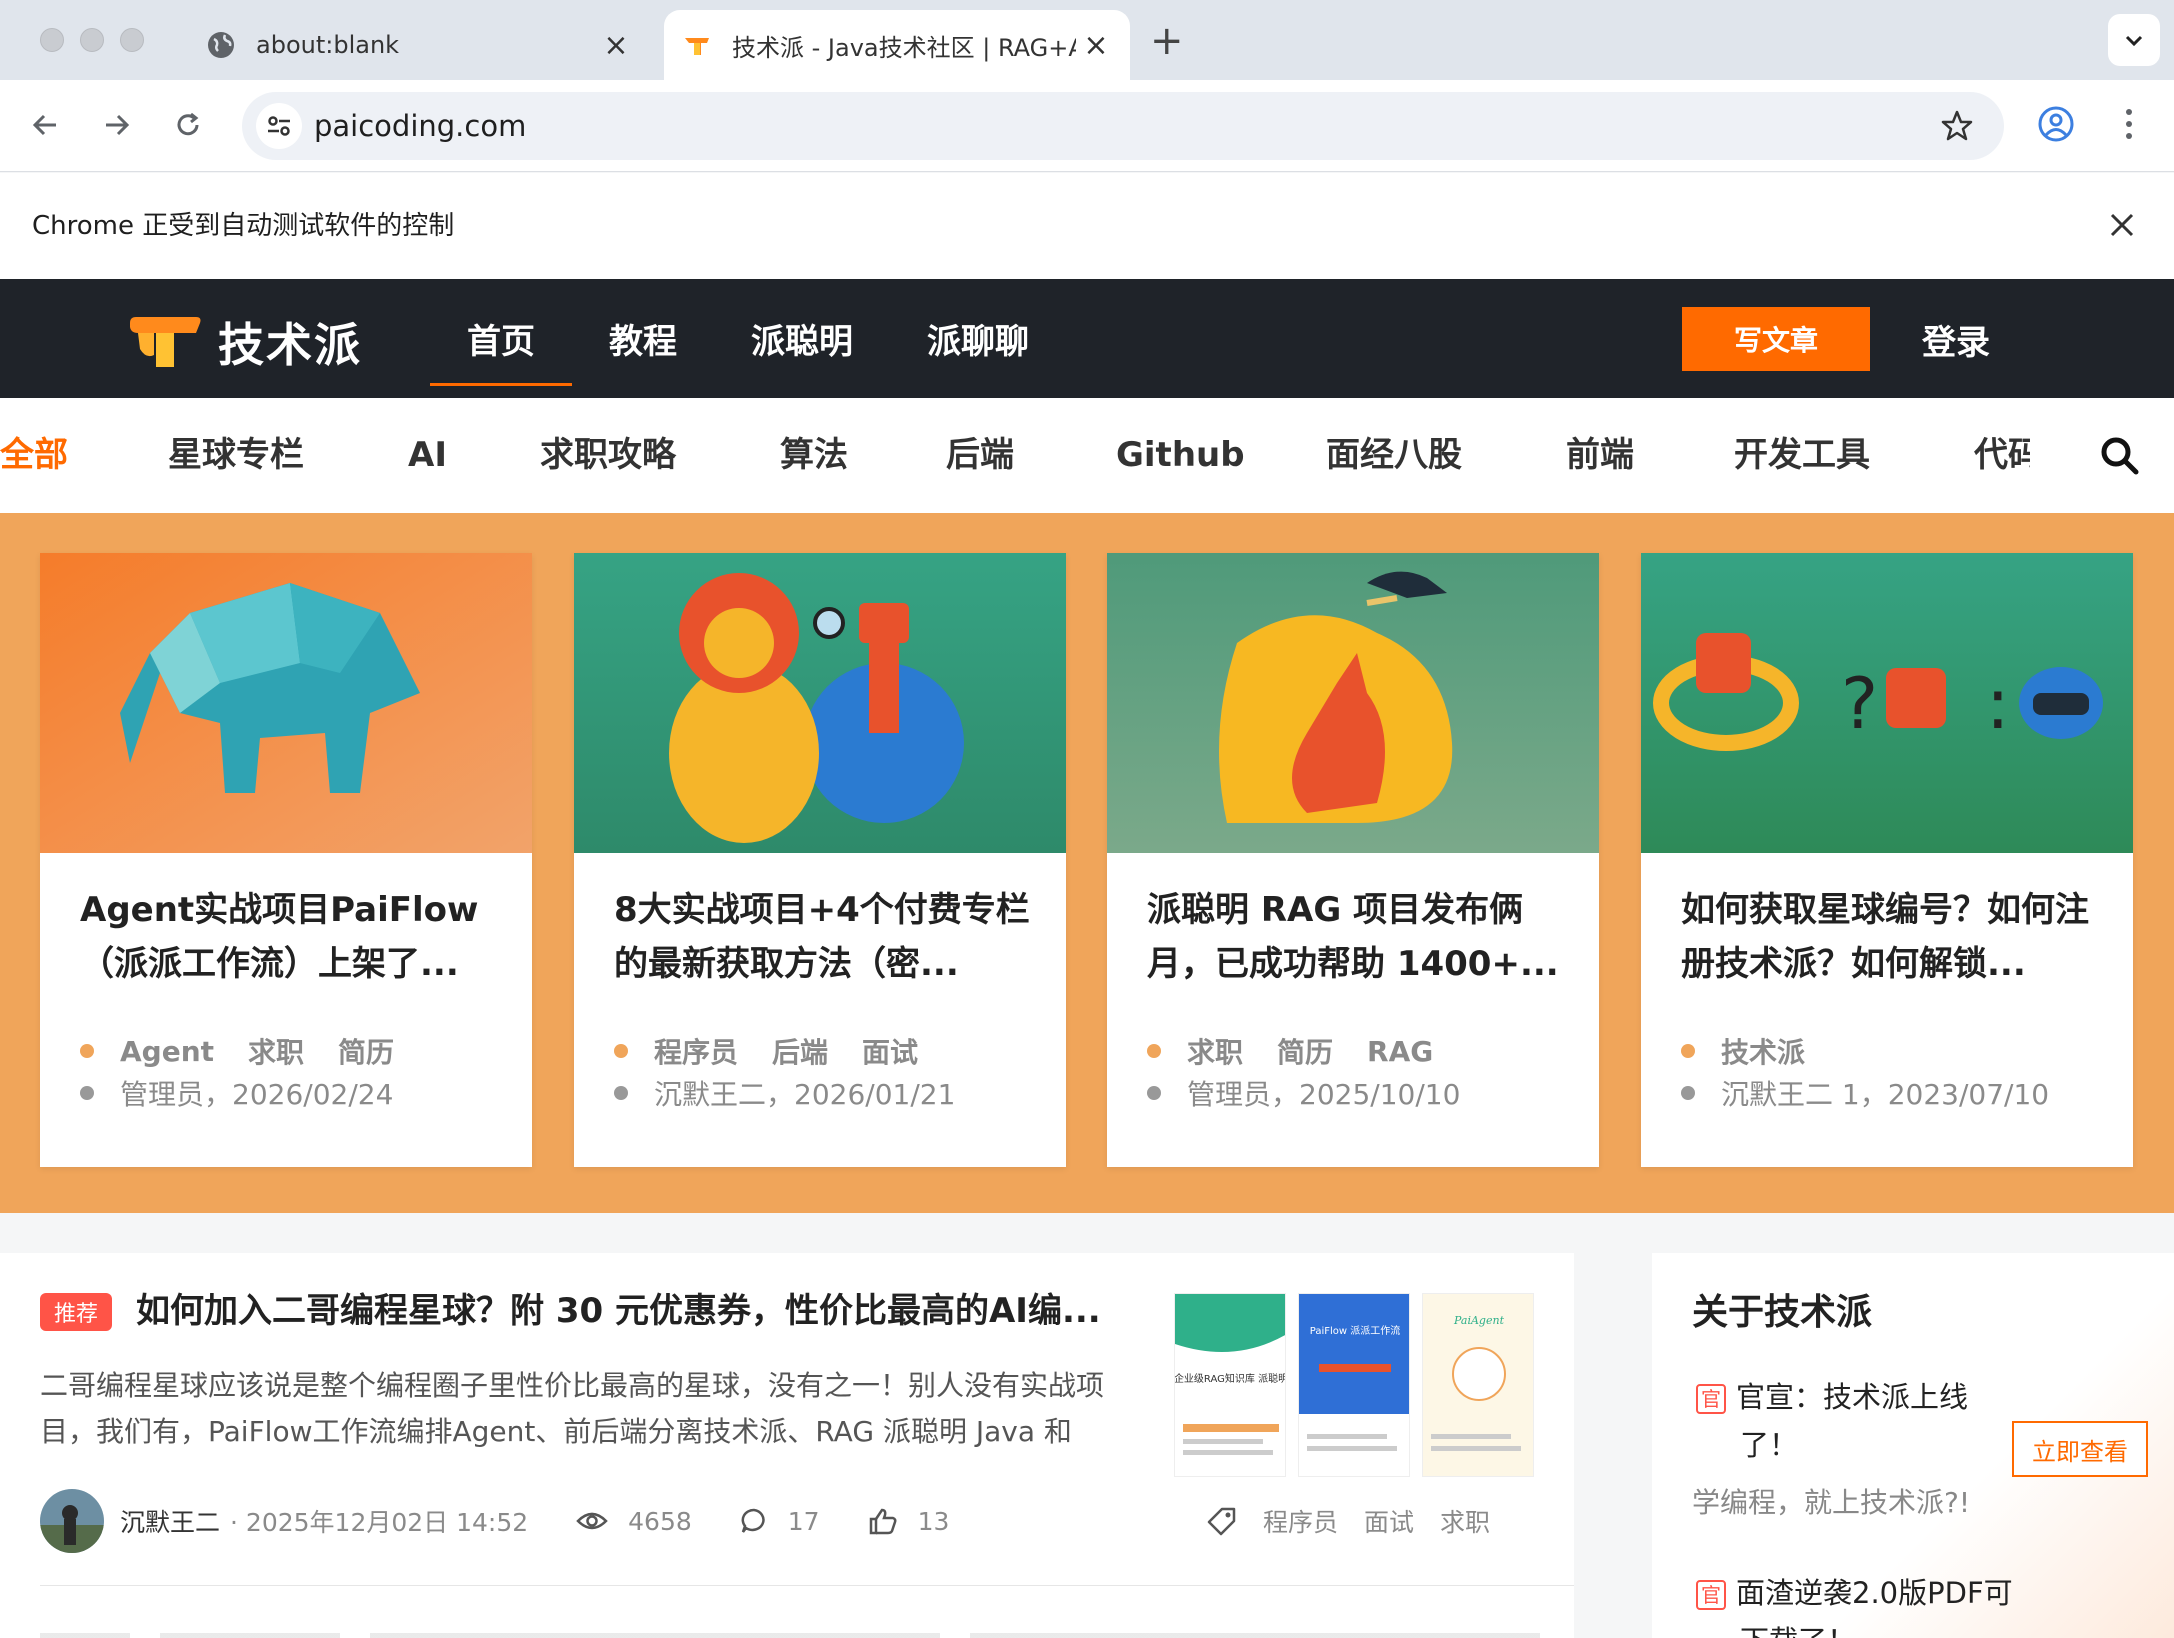  I want to click on window-zoom-button, so click(132, 40).